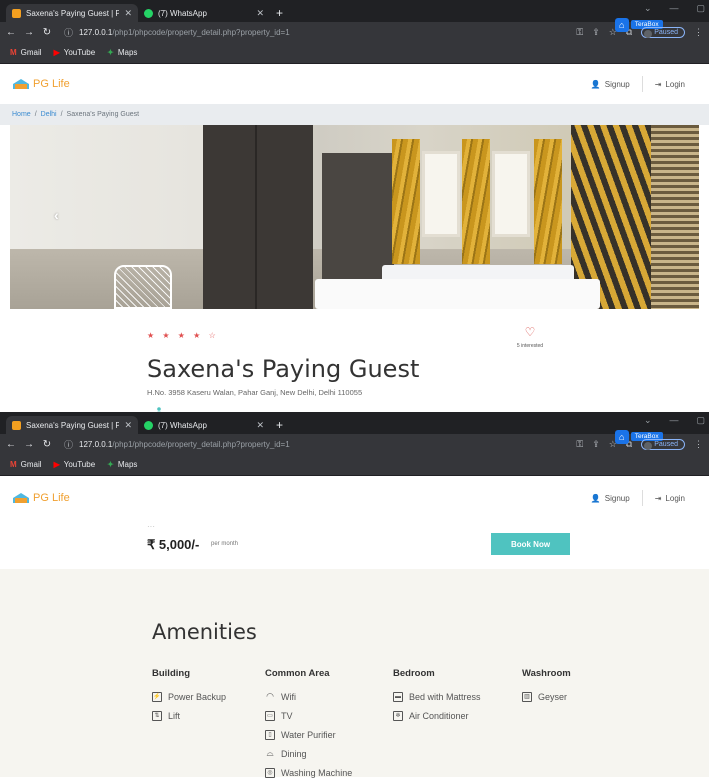  What do you see at coordinates (294, 753) in the screenshot?
I see `amenity-label: Dining` at bounding box center [294, 753].